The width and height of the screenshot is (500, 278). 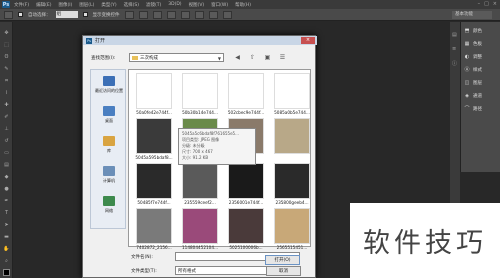 I want to click on watermark-text: 软件技巧, so click(x=425, y=243).